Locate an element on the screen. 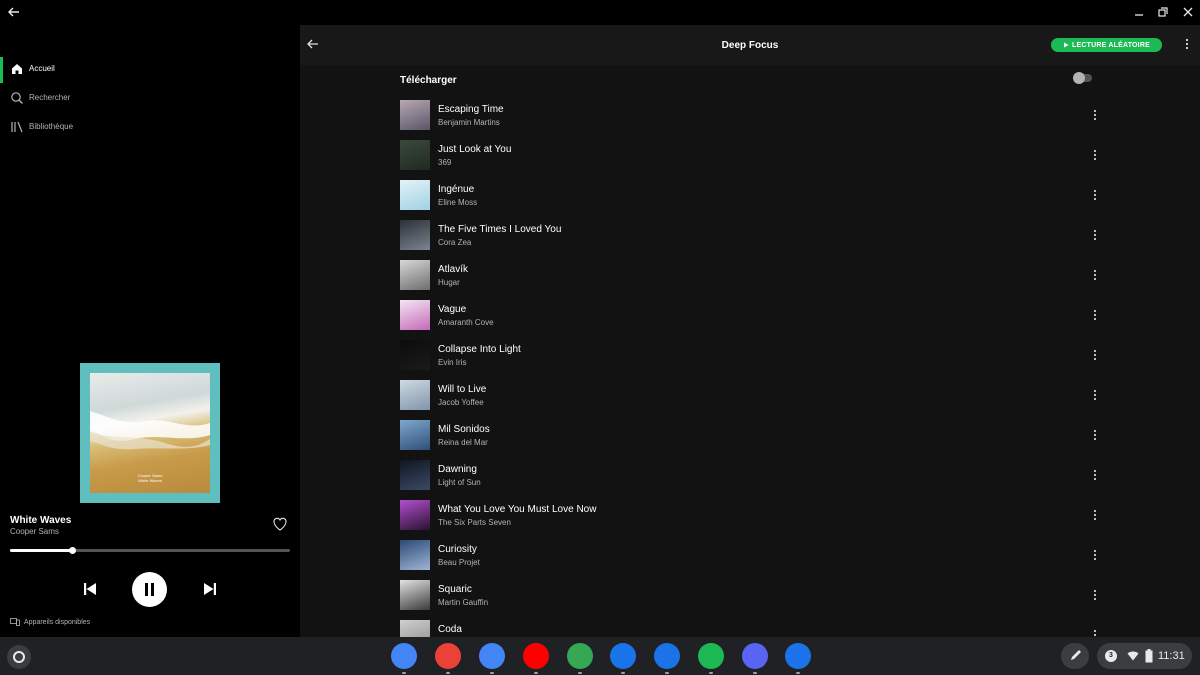 The image size is (1200, 675). track-row: Will to Live Jacob Yoffee is located at coordinates (750, 395).